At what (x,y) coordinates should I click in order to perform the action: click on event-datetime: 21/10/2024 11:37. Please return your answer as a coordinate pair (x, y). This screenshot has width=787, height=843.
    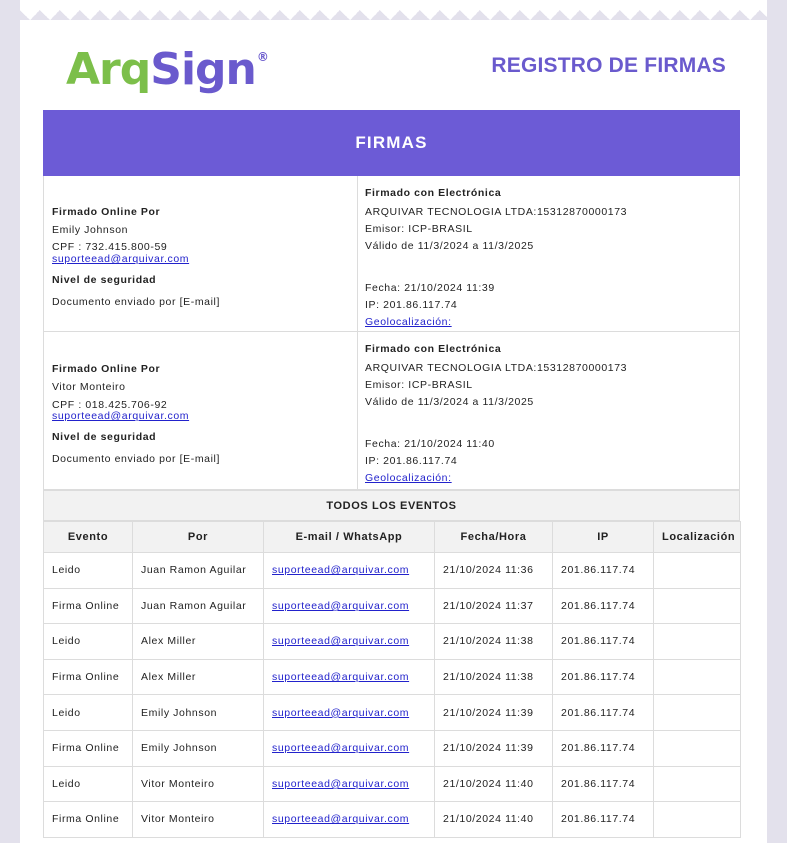
    Looking at the image, I should click on (493, 606).